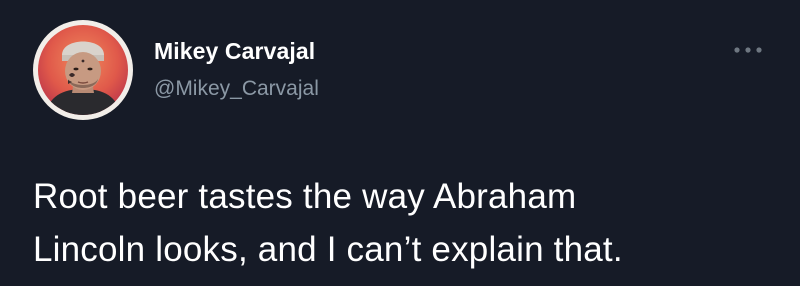  Describe the element at coordinates (328, 249) in the screenshot. I see `tweet-text-line: Lincoln looks, and I can’t explain that.` at that location.